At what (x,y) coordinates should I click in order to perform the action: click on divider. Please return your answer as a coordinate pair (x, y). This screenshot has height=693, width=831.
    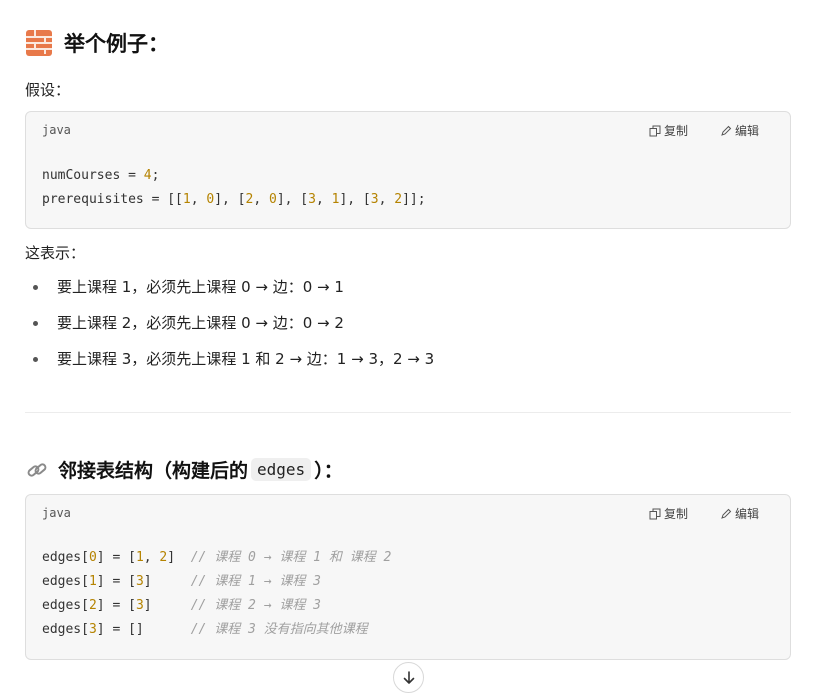
    Looking at the image, I should click on (408, 412).